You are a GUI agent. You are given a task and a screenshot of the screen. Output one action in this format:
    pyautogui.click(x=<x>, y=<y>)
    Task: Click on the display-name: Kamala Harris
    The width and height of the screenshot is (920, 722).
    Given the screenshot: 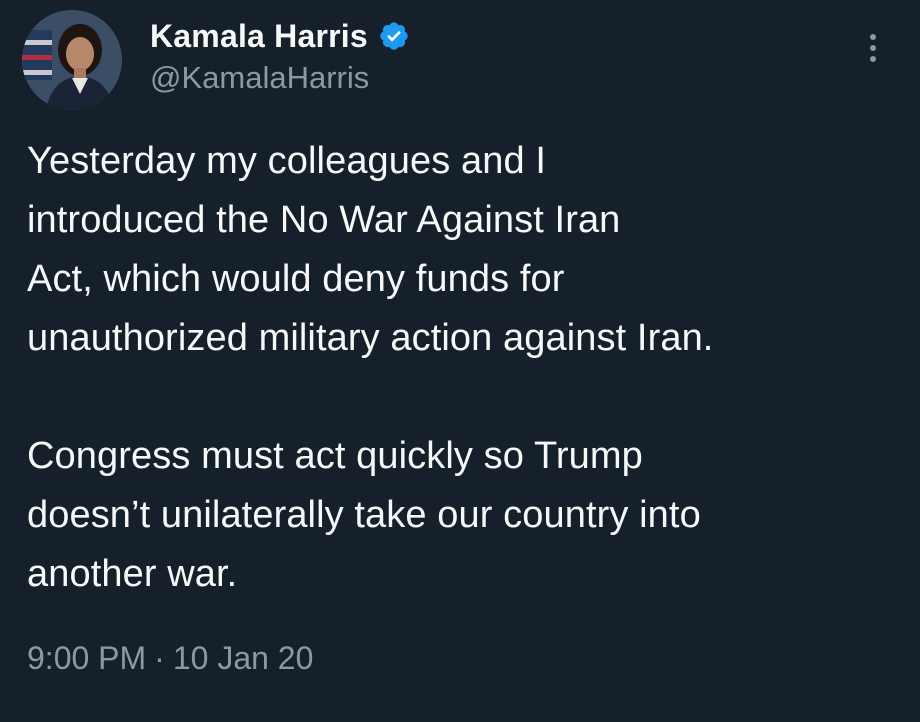 What is the action you would take?
    pyautogui.click(x=259, y=36)
    